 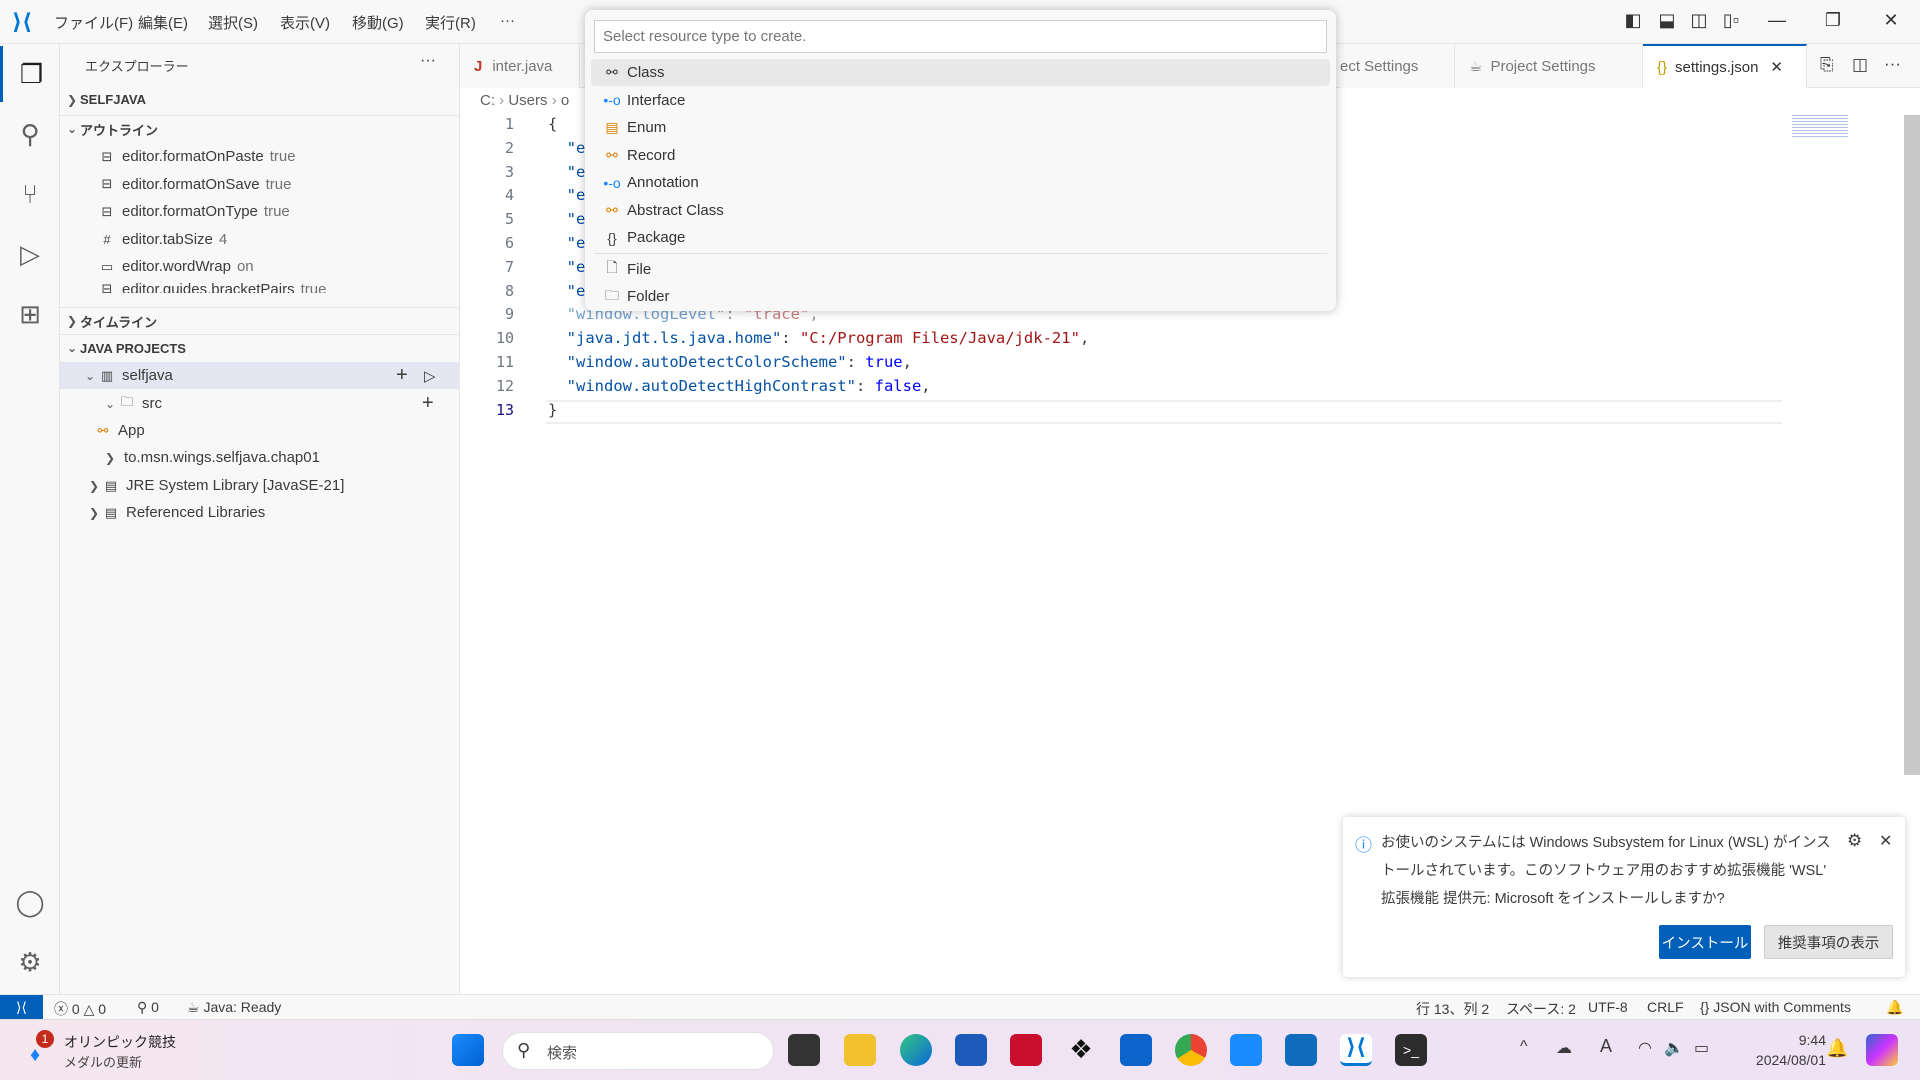 I want to click on more-actions-button: ···, so click(x=428, y=61).